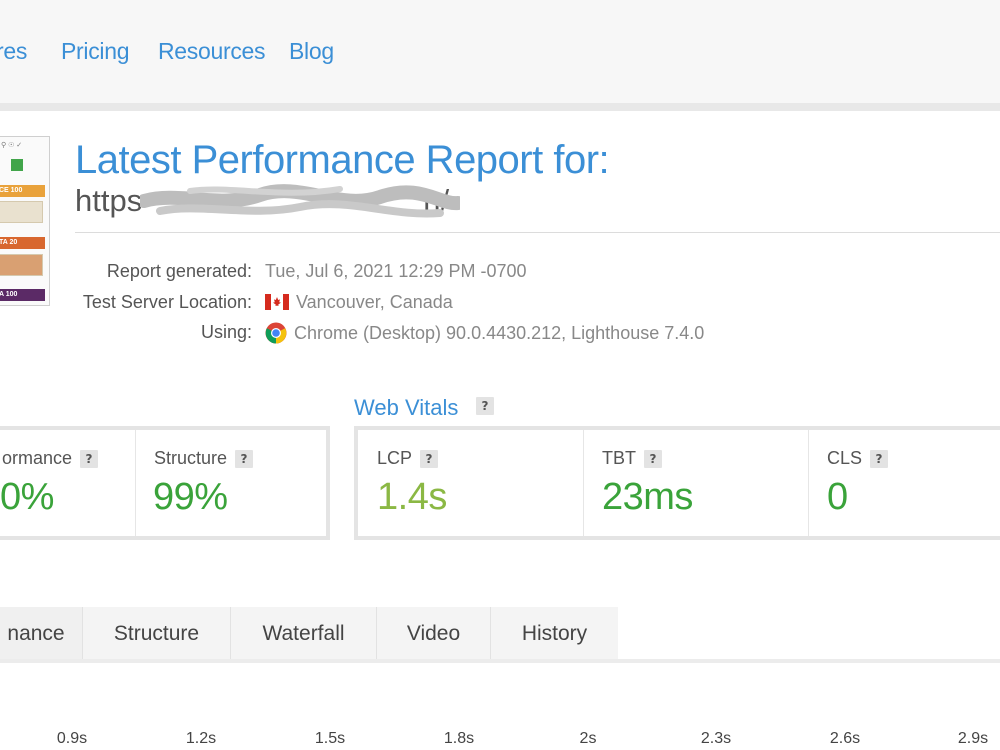 The height and width of the screenshot is (750, 1000). I want to click on performance-label-text: ormance, so click(37, 458).